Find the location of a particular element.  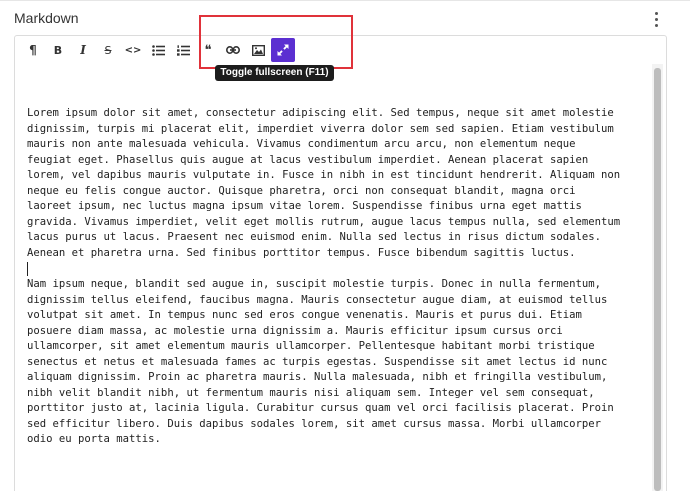

link-icon is located at coordinates (233, 50).